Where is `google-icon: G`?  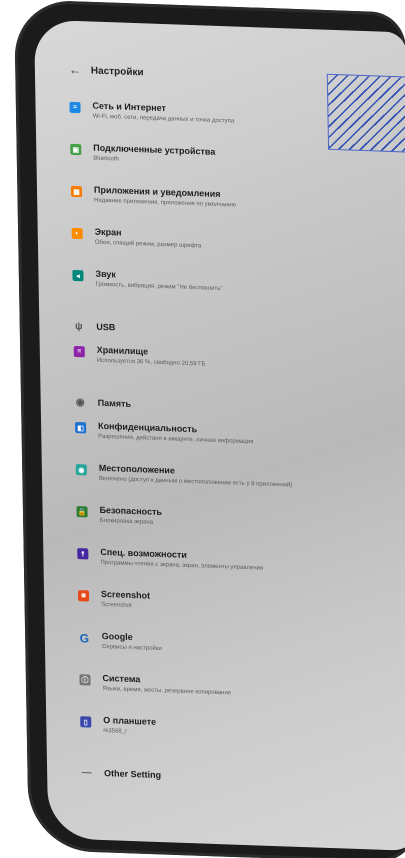
google-icon: G is located at coordinates (84, 638).